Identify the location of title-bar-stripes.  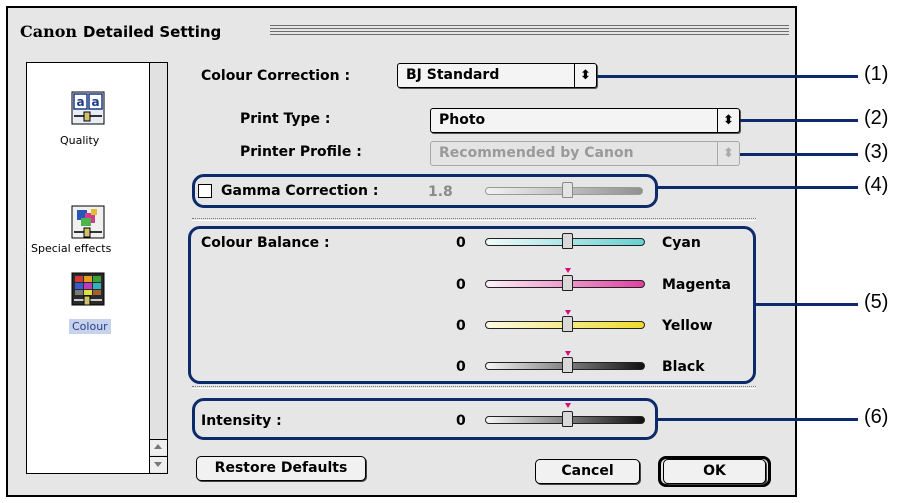
(529, 31).